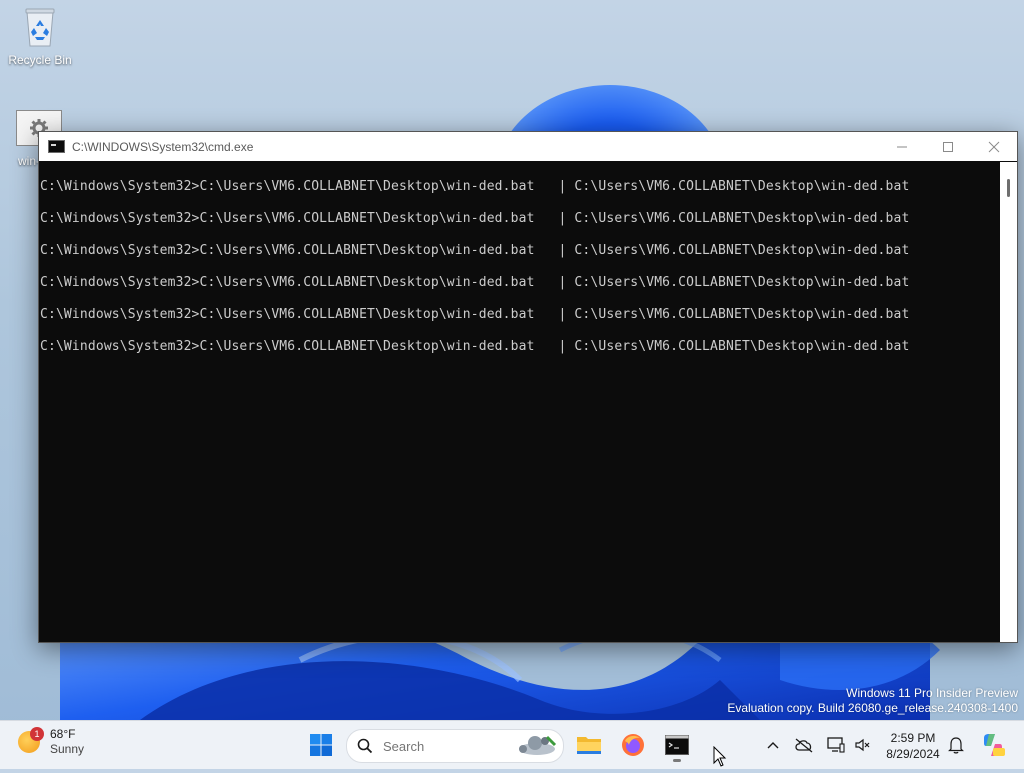 This screenshot has height=773, width=1024. Describe the element at coordinates (913, 746) in the screenshot. I see `system-clock: 2:59 PM 8/29/2024` at that location.